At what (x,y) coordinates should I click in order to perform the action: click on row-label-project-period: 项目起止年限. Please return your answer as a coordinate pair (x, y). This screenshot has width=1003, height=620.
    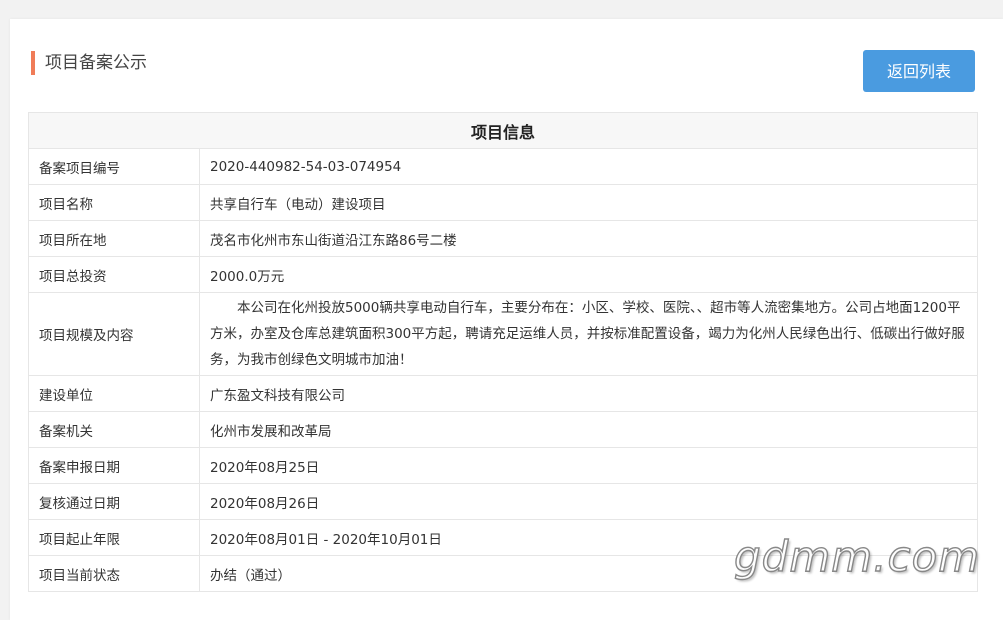
    Looking at the image, I should click on (114, 537).